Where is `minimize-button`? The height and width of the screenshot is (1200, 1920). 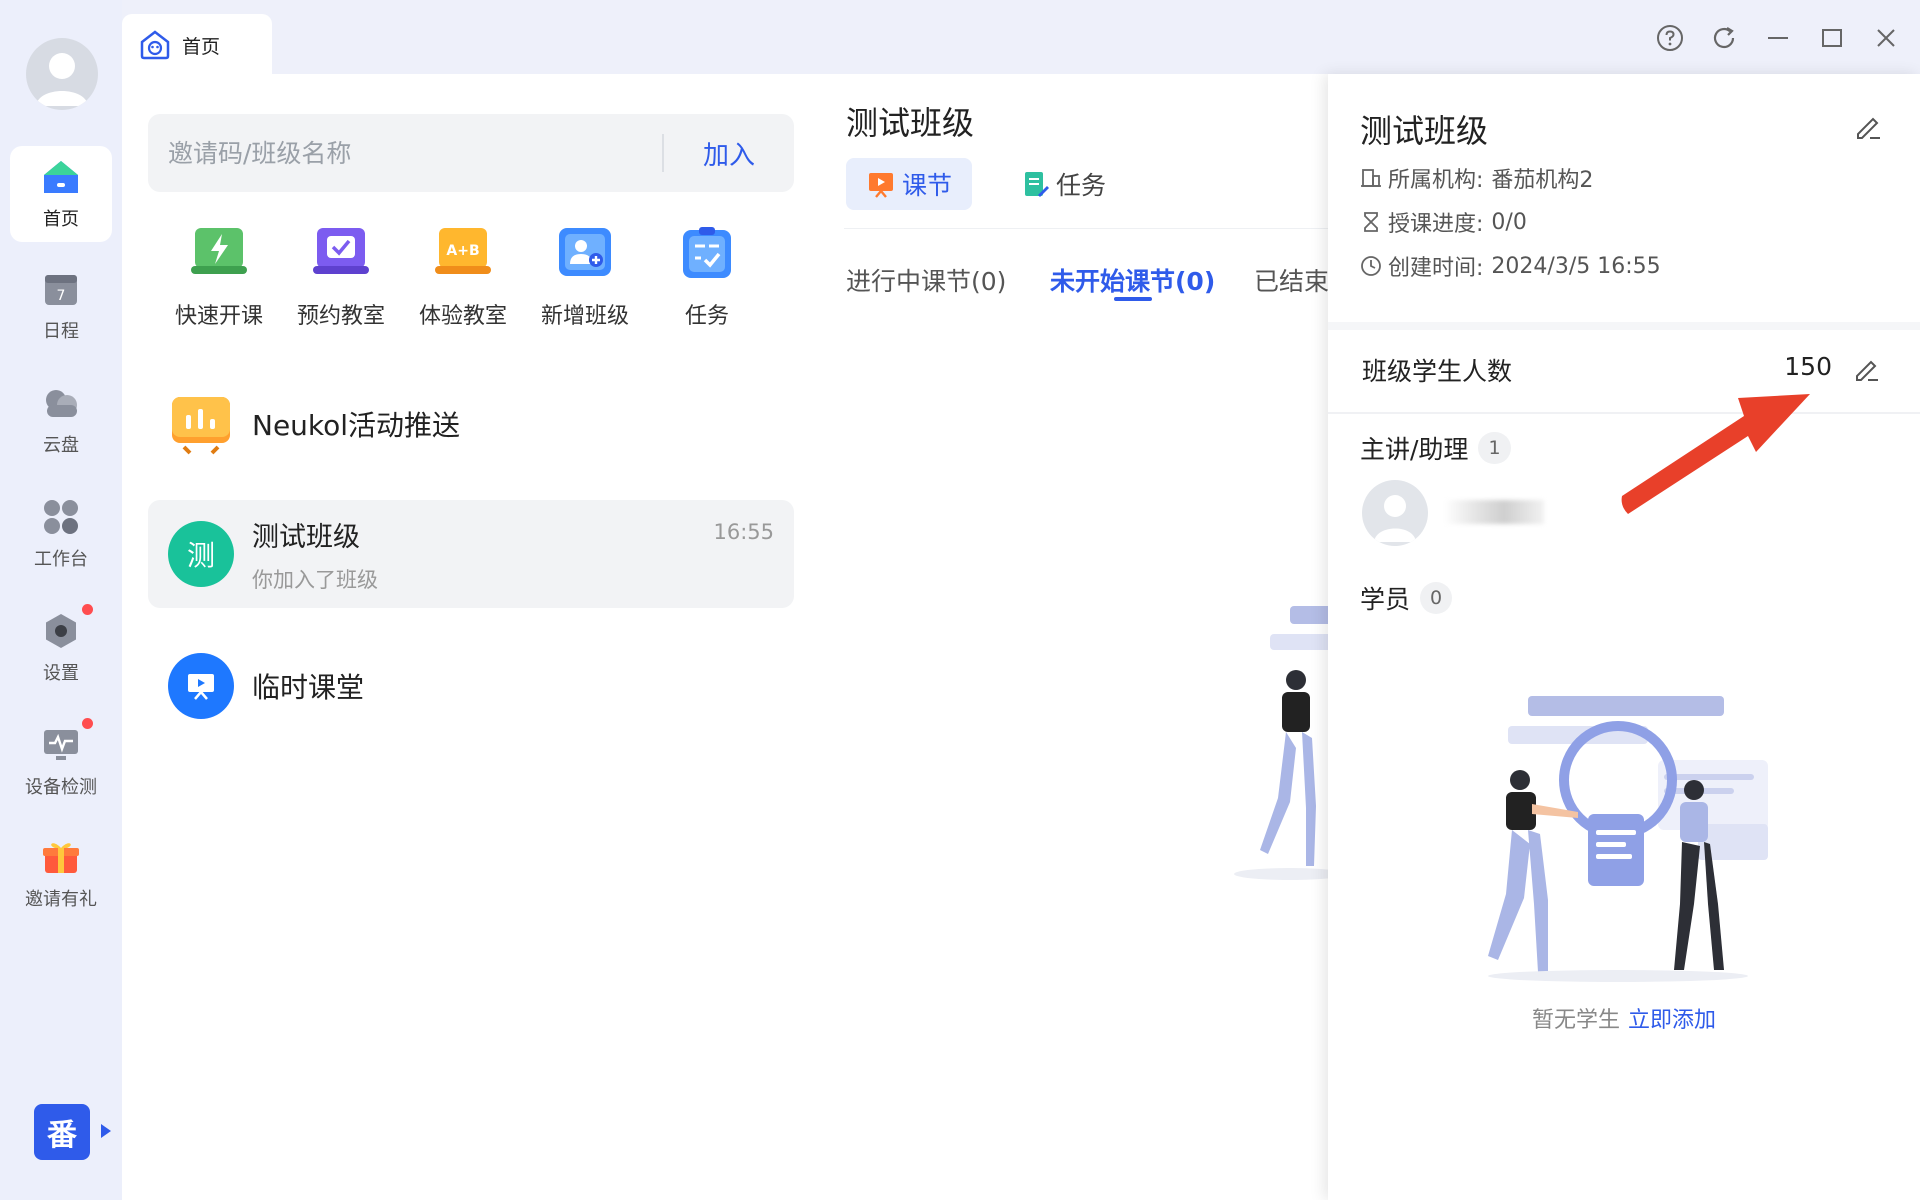
minimize-button is located at coordinates (1778, 38).